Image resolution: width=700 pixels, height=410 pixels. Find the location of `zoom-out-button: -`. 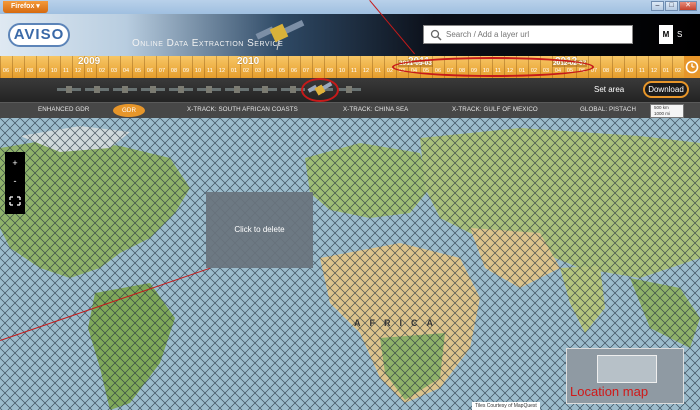

zoom-out-button: - is located at coordinates (15, 181).